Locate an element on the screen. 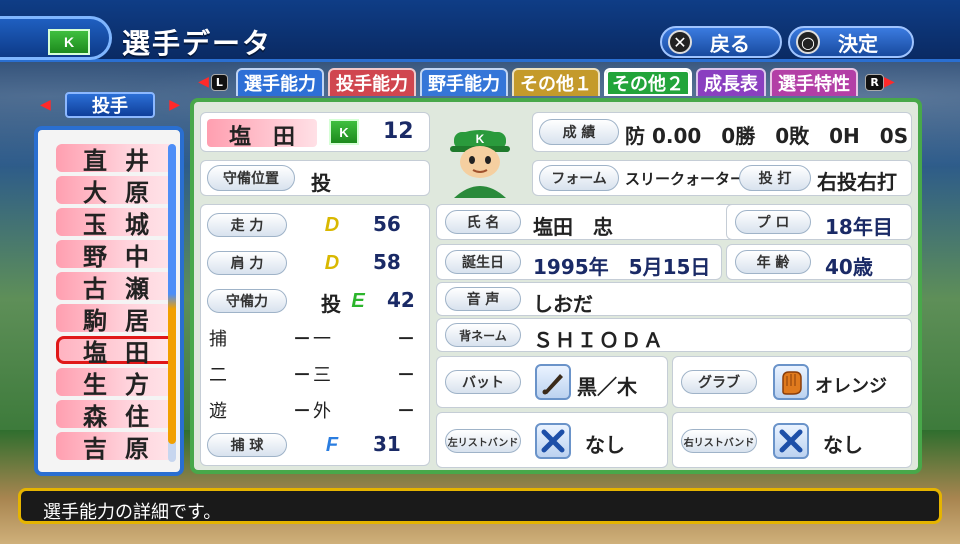 The image size is (960, 544). position-label: 投手 is located at coordinates (110, 105).